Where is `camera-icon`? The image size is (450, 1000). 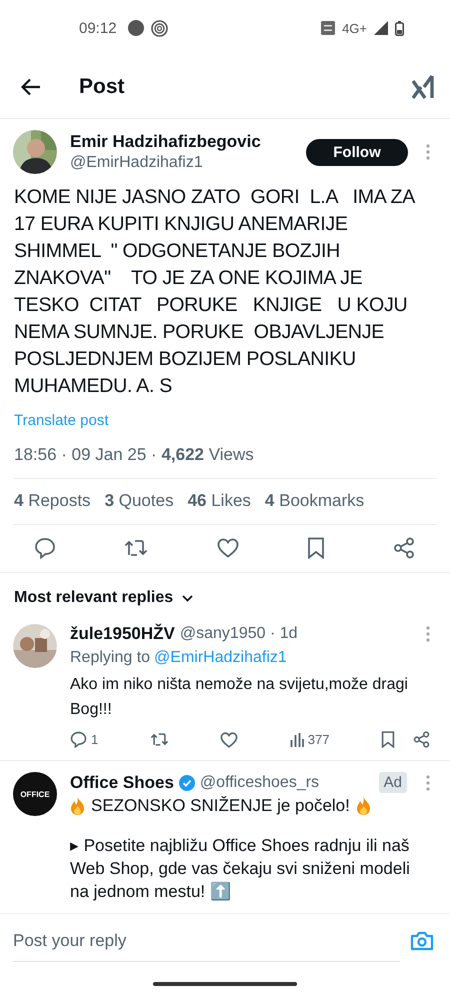
camera-icon is located at coordinates (422, 941).